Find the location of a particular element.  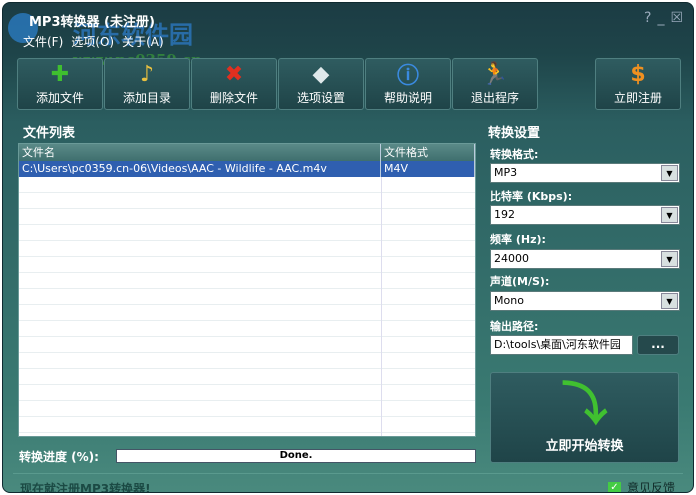

start-convert-button: ⤵ 立即开始转换 is located at coordinates (584, 417).